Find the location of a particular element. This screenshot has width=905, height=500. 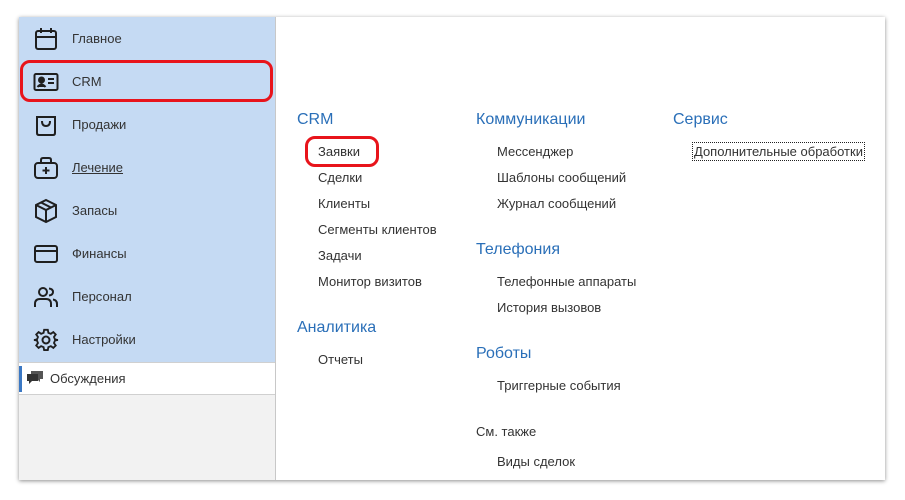

see-also-heading: См. также is located at coordinates (506, 431).